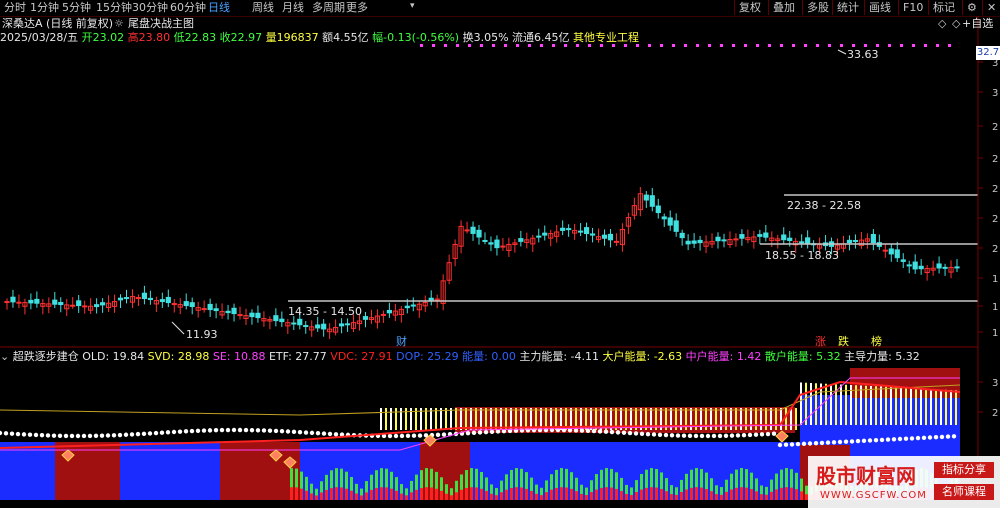  What do you see at coordinates (783, 7) in the screenshot?
I see `toolbar-button-1: 叠加` at bounding box center [783, 7].